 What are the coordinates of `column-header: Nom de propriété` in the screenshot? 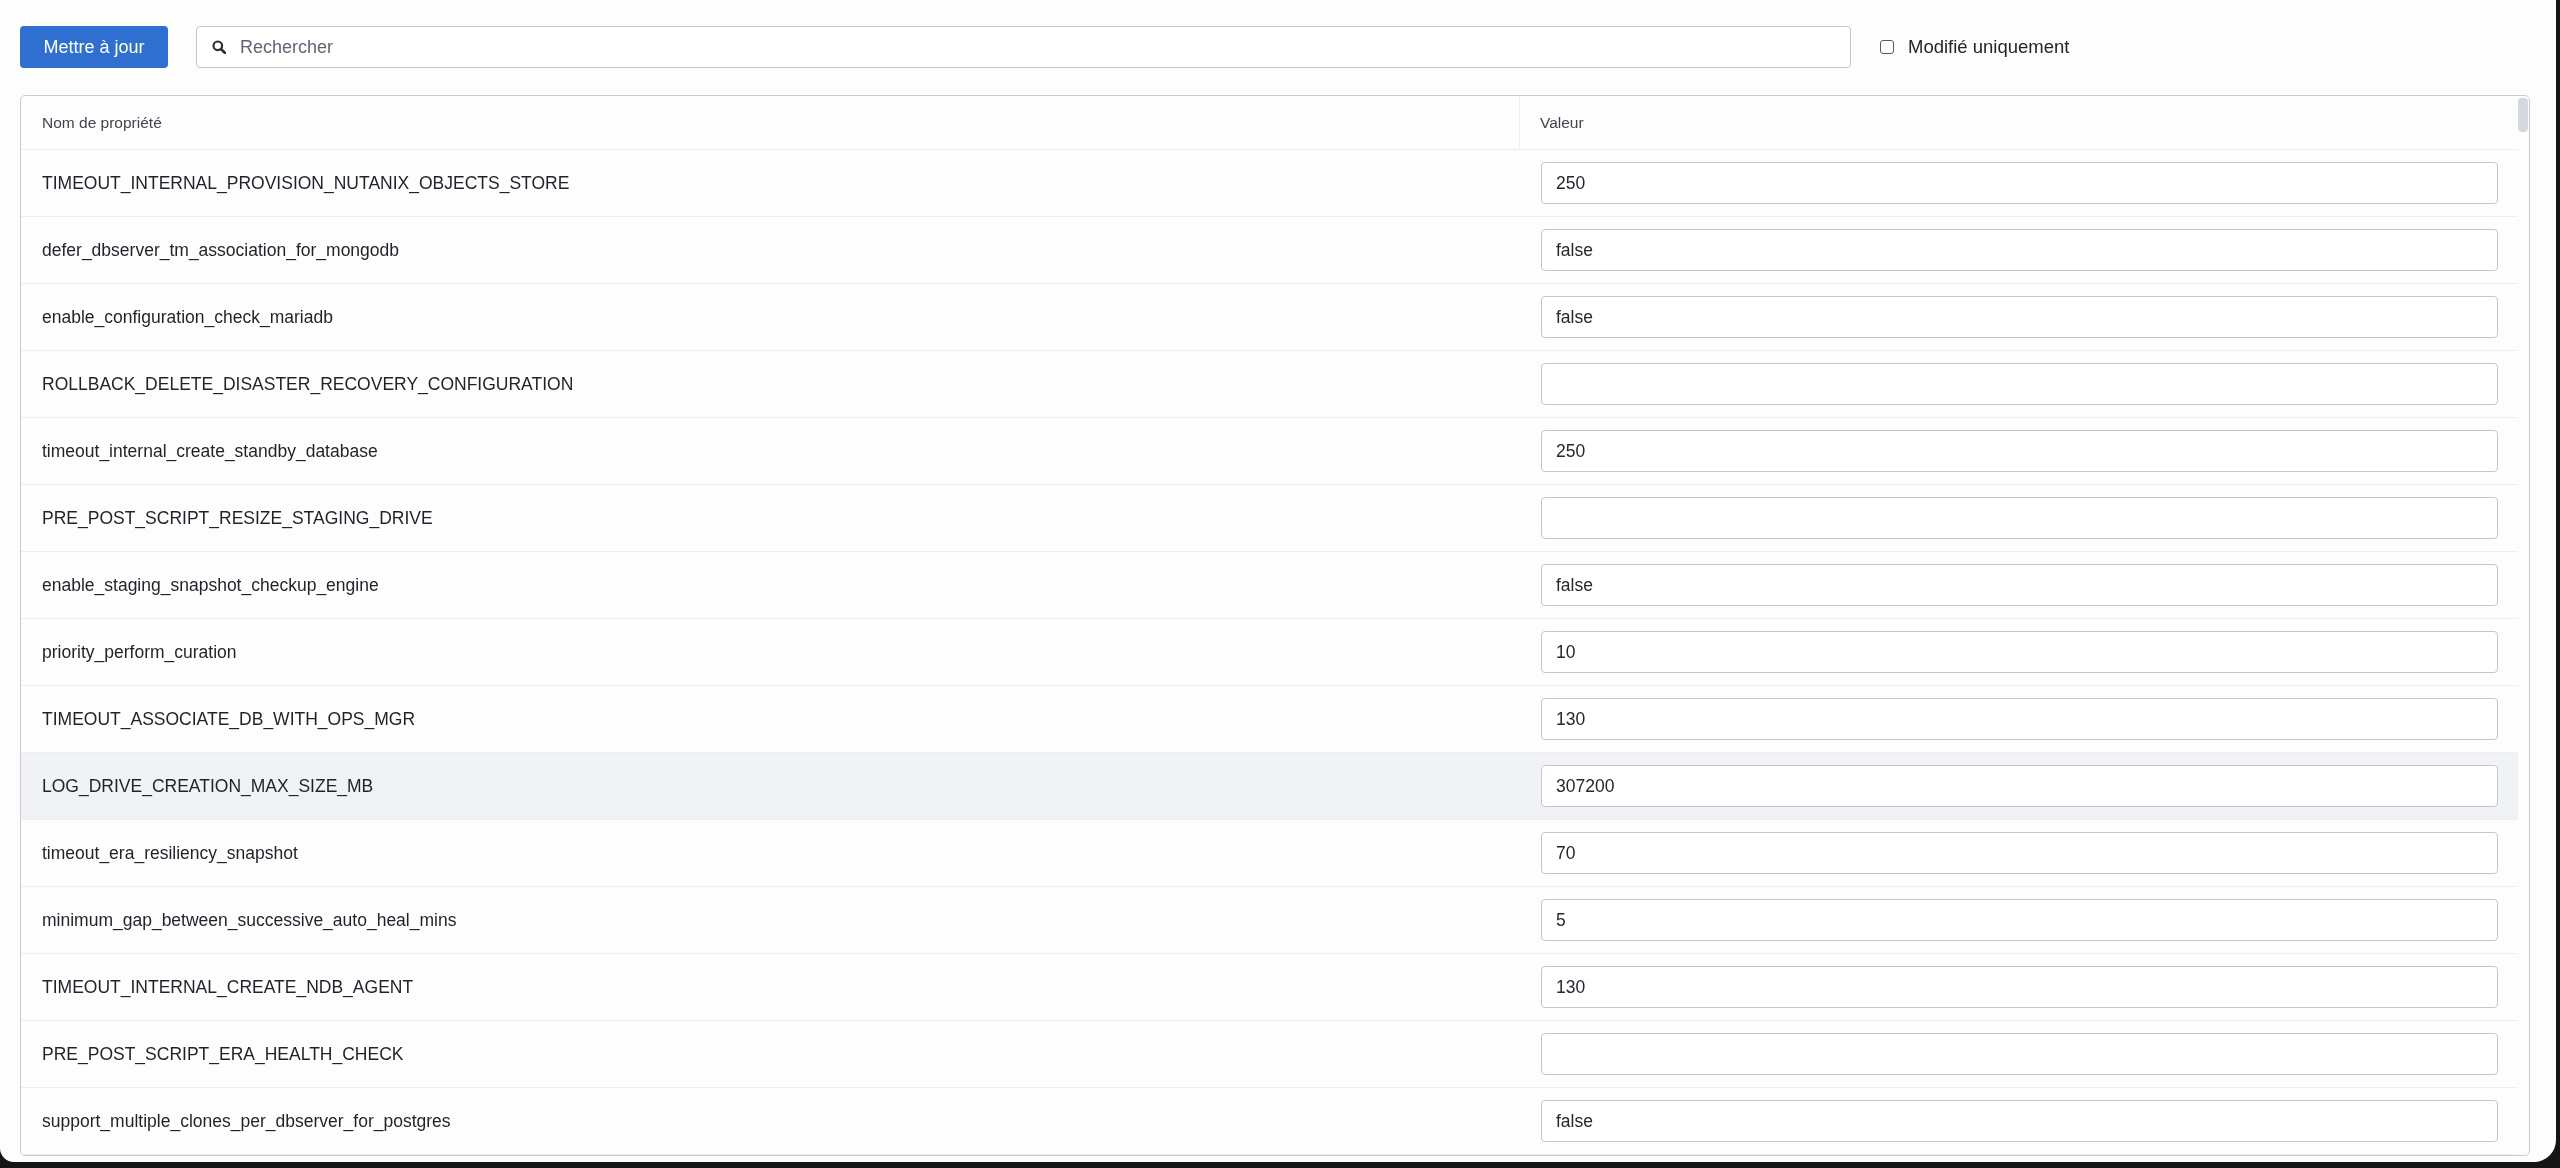 It's located at (102, 122).